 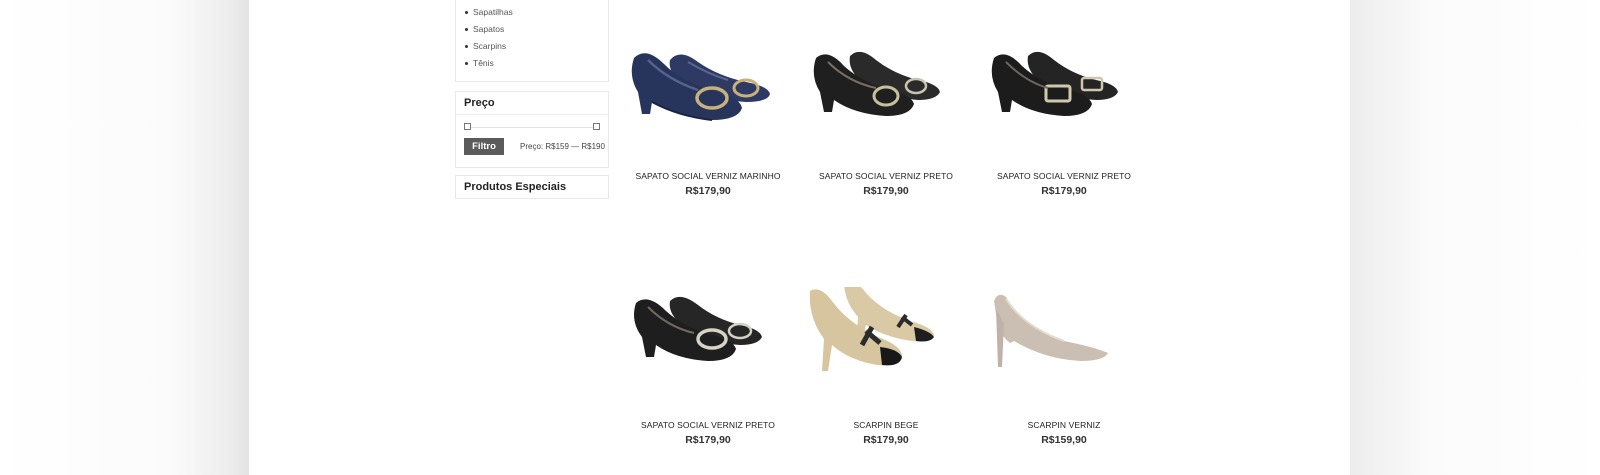 I want to click on product-name: SCARPIN BEGE, so click(x=886, y=425).